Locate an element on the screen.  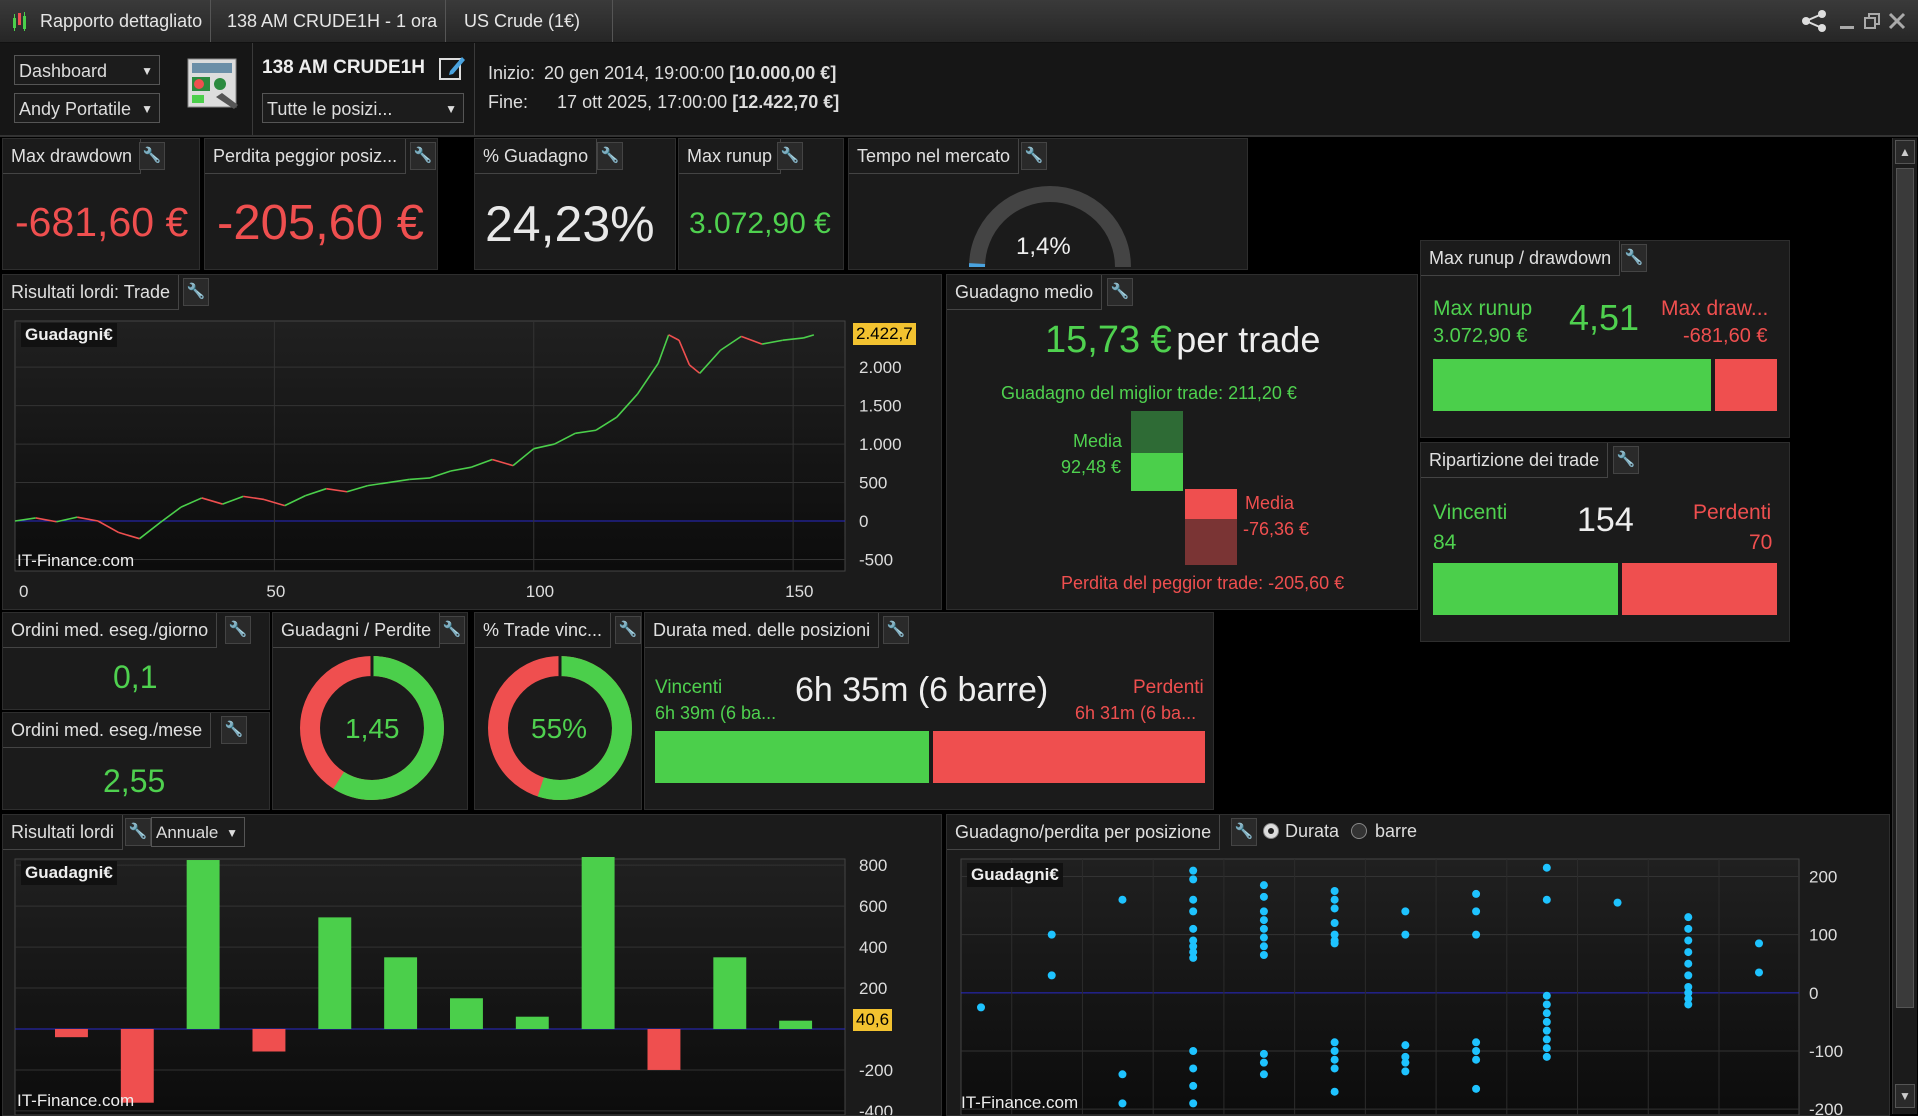
restore-icon is located at coordinates (1872, 21).